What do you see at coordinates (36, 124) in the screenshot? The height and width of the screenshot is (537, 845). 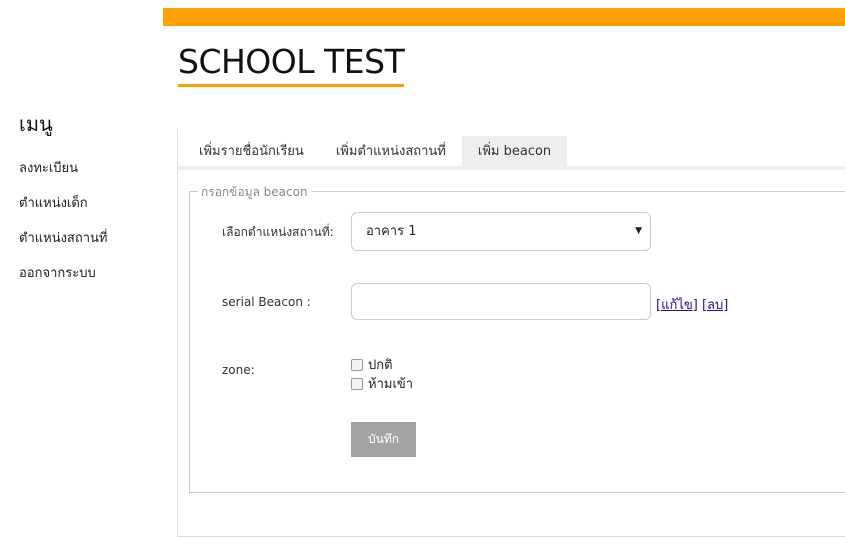 I see `menu-heading: เมนู` at bounding box center [36, 124].